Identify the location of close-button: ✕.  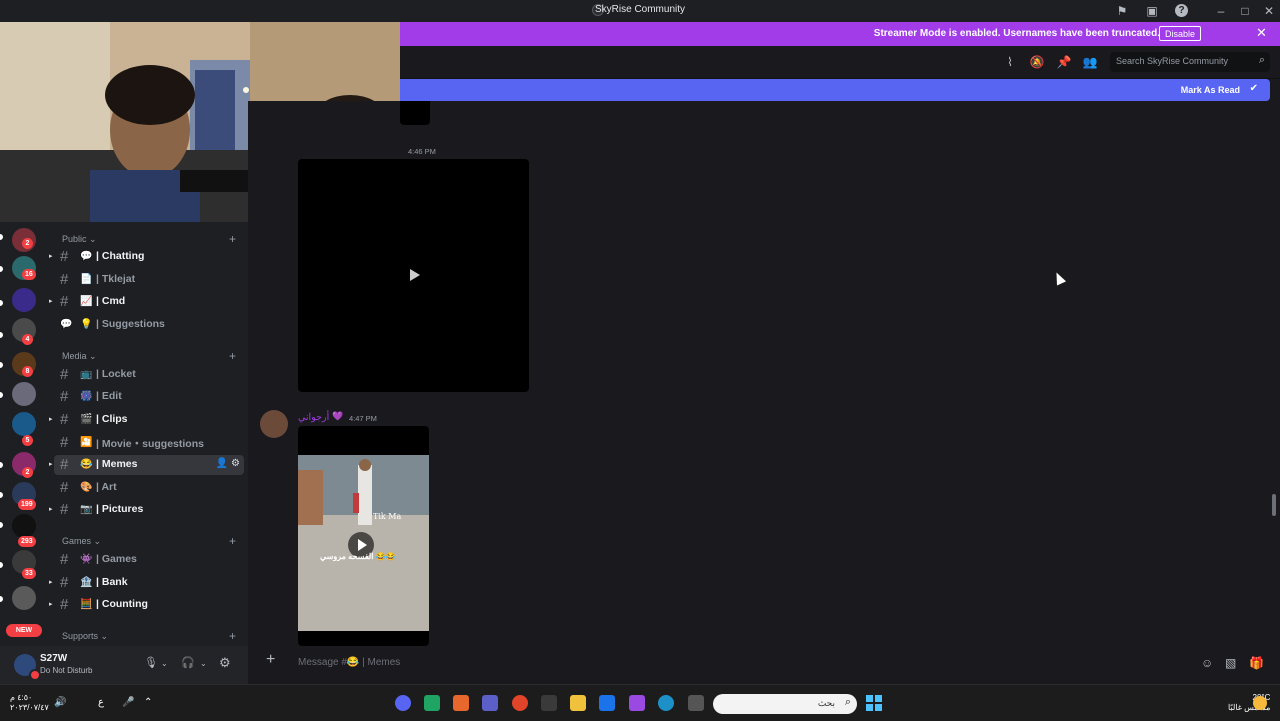
(1269, 11).